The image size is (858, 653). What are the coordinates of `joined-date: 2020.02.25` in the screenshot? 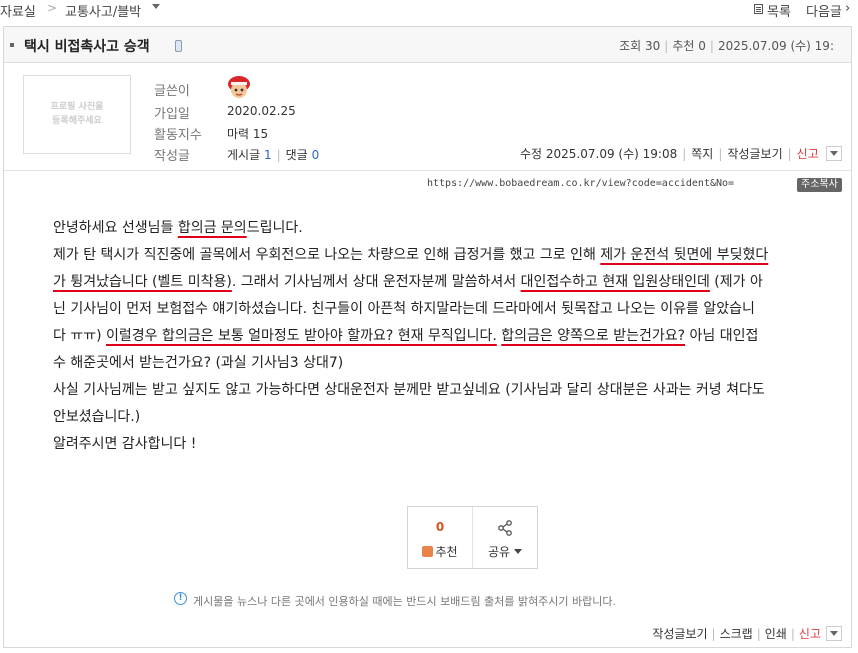 It's located at (261, 111).